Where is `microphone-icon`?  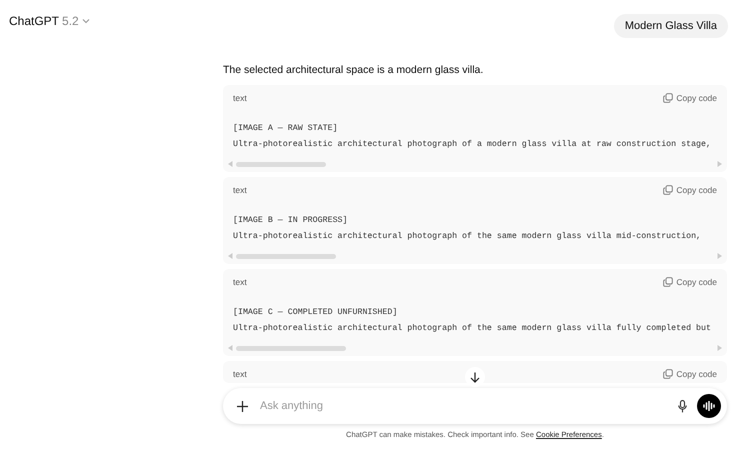
microphone-icon is located at coordinates (682, 406).